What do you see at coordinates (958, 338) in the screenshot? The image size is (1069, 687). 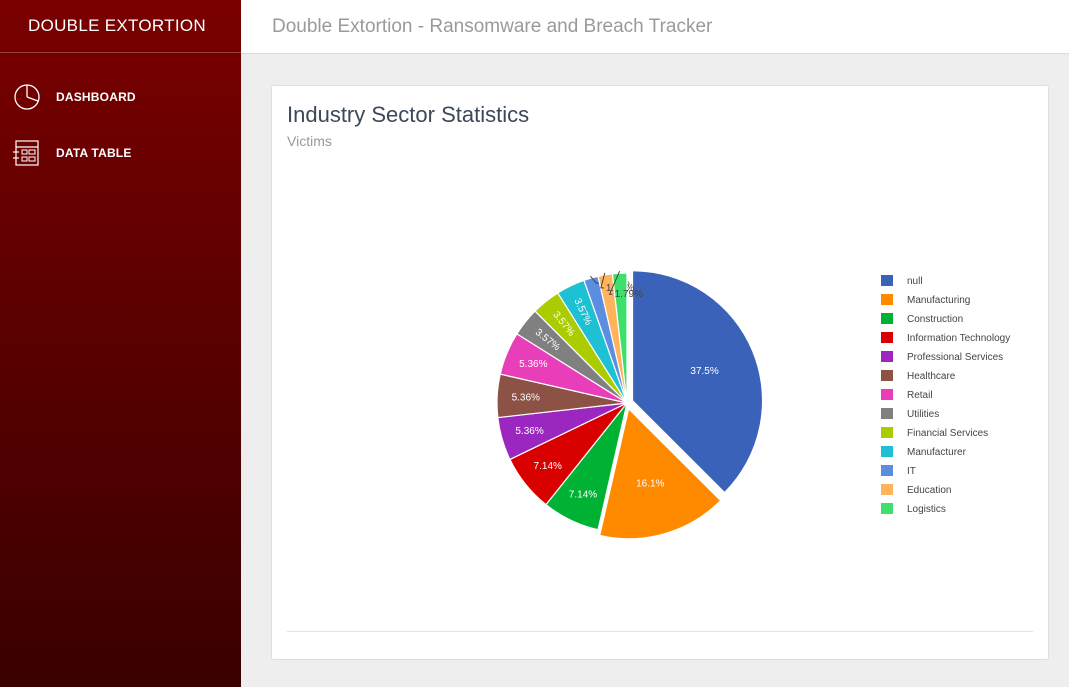 I see `legend-label: Information Technology` at bounding box center [958, 338].